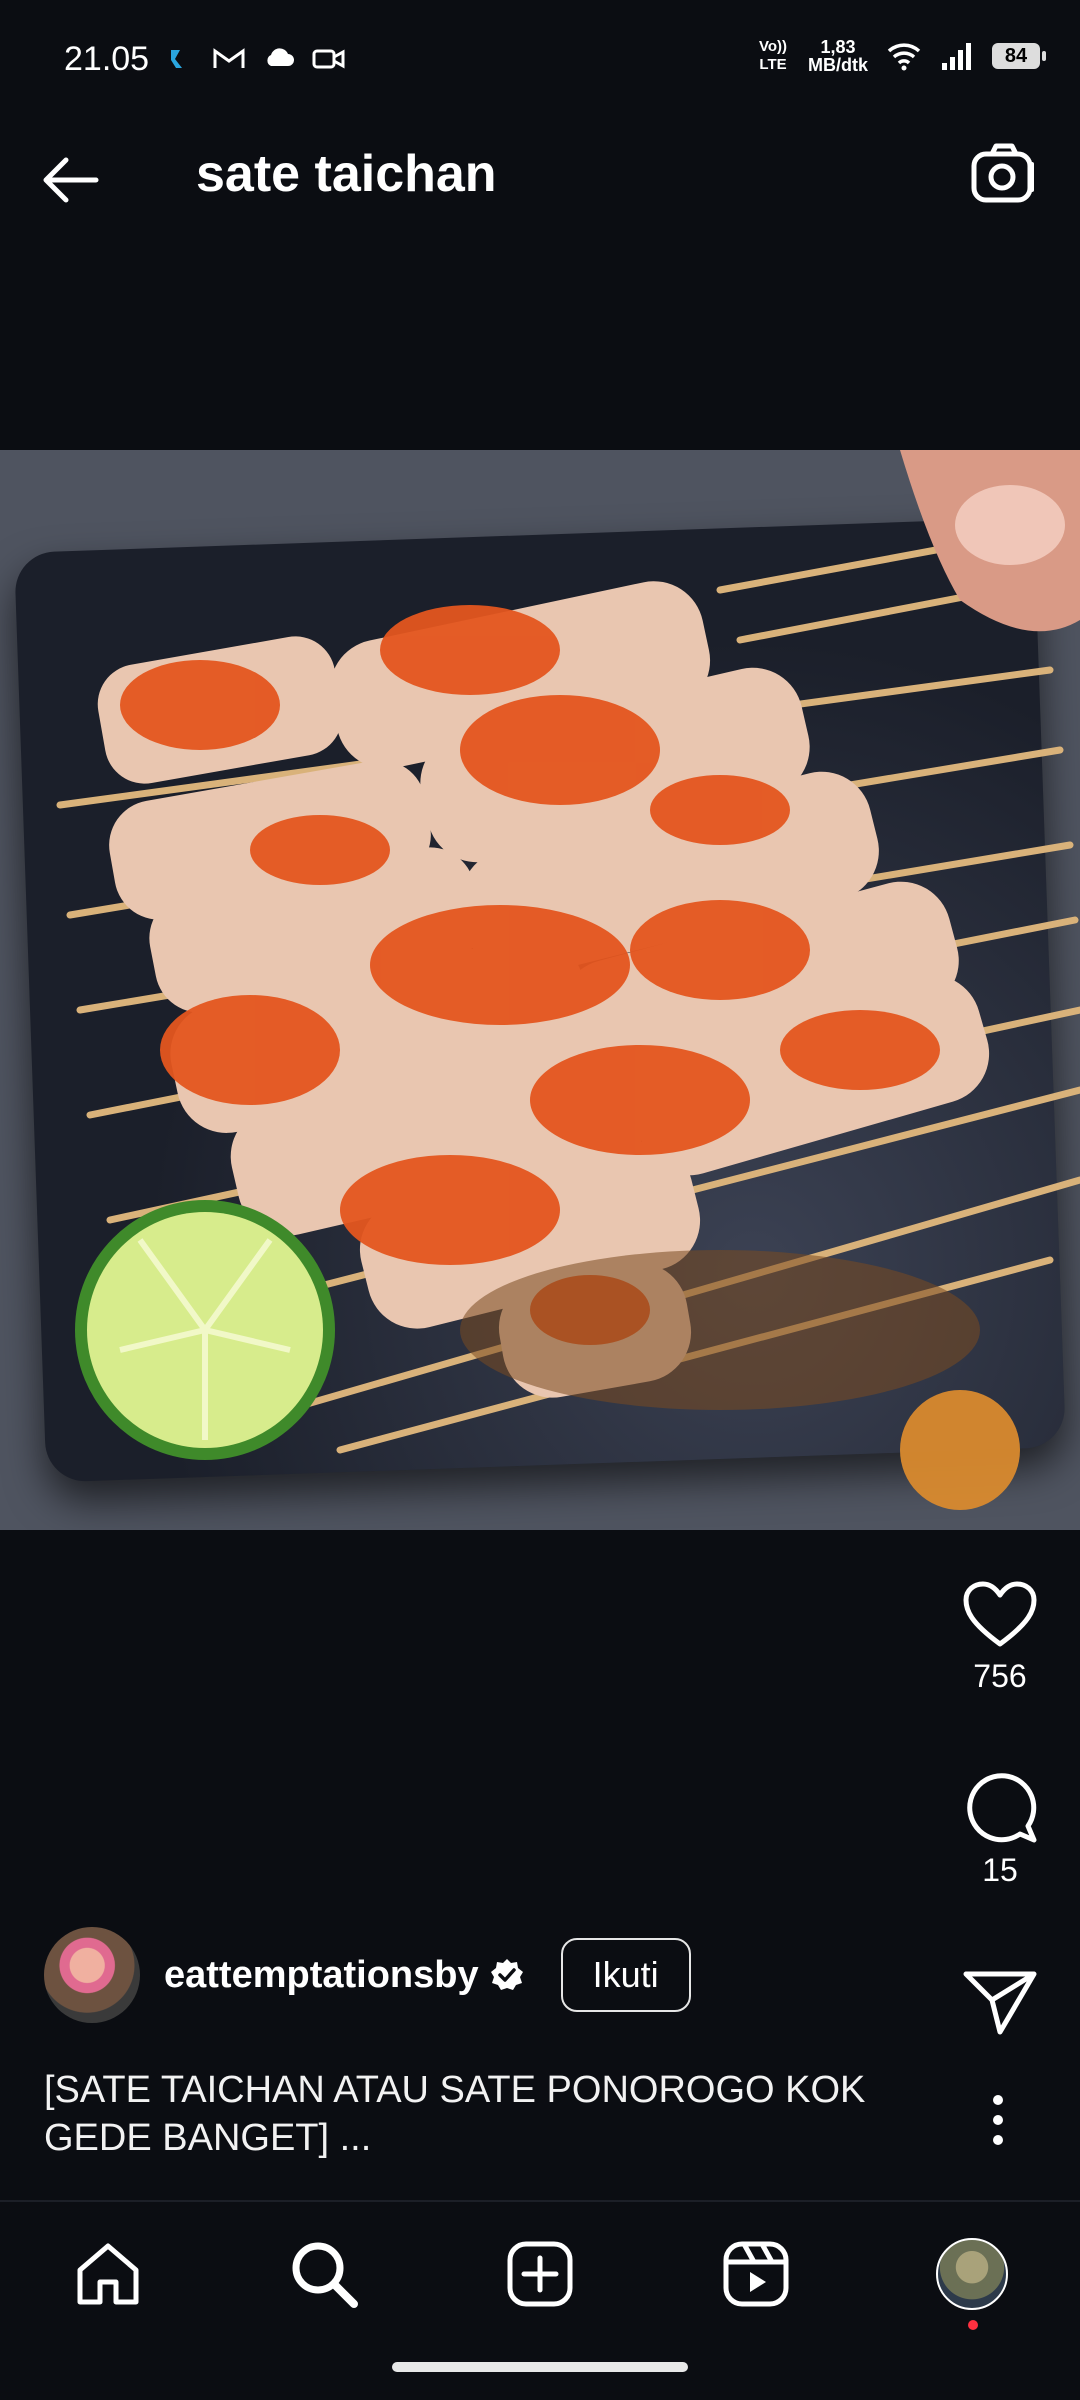 This screenshot has width=1080, height=2400. What do you see at coordinates (205, 1330) in the screenshot?
I see `lime` at bounding box center [205, 1330].